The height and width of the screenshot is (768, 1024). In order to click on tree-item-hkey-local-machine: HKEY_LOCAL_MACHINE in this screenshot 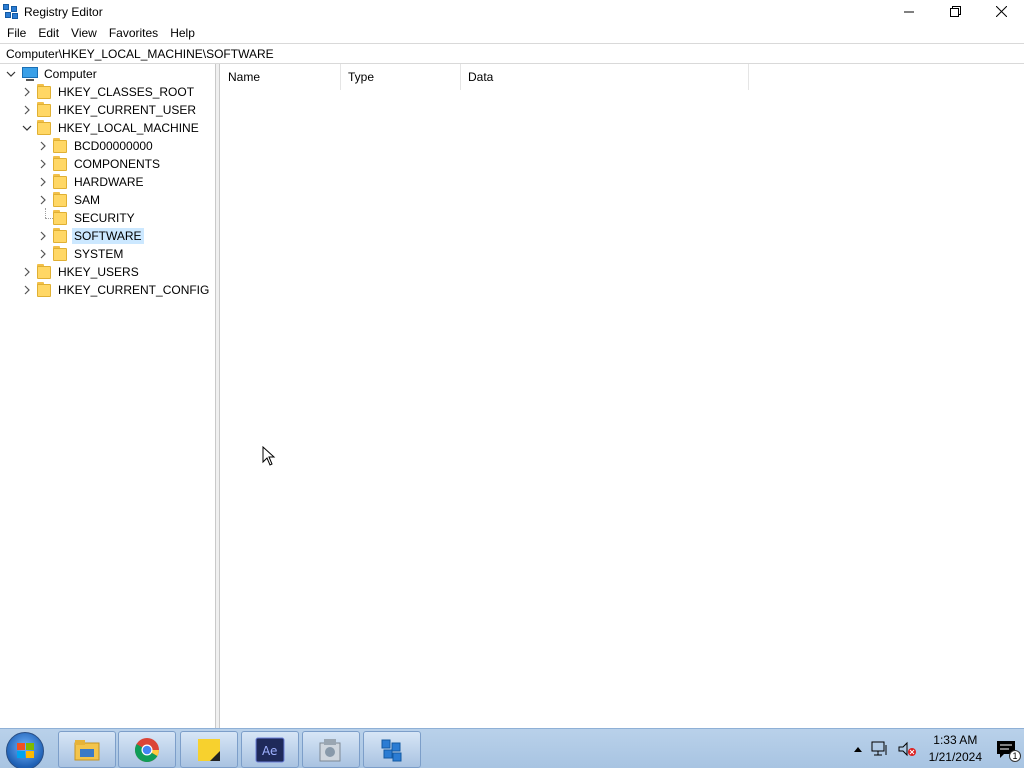, I will do `click(111, 128)`.